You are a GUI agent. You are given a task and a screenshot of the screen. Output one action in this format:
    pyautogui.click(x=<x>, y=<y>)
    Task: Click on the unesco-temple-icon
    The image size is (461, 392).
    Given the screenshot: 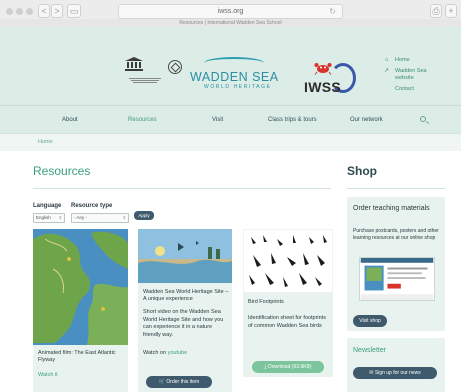 What is the action you would take?
    pyautogui.click(x=134, y=64)
    